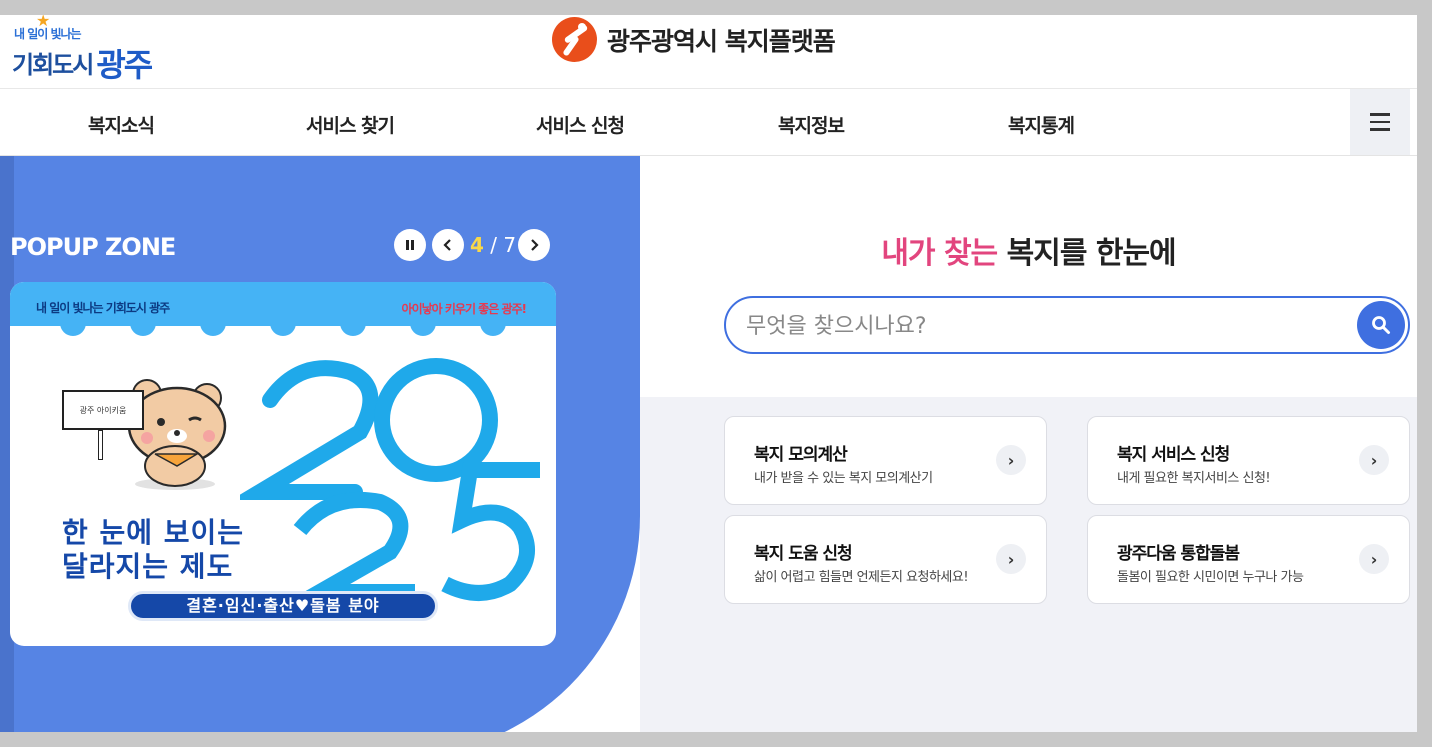 Image resolution: width=1432 pixels, height=747 pixels. I want to click on nav-item-apply-service: 서비스 신청, so click(580, 124).